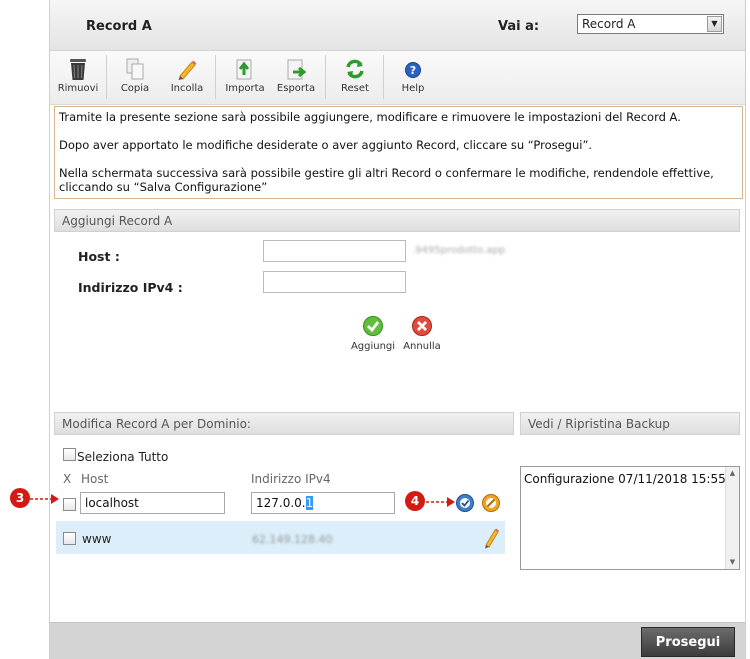  Describe the element at coordinates (631, 479) in the screenshot. I see `backup-entry: Configurazione 07/11/2018 15:55:14` at that location.